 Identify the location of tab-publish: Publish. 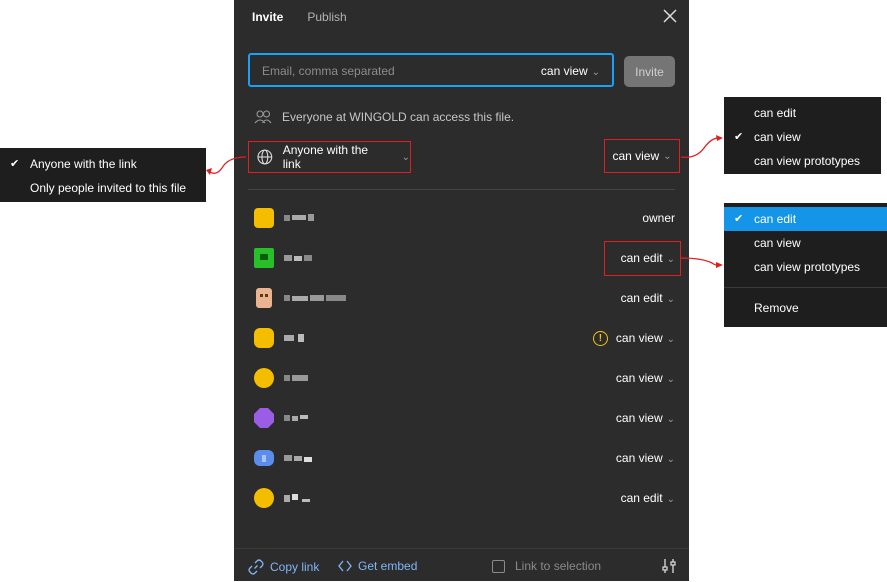
(326, 17).